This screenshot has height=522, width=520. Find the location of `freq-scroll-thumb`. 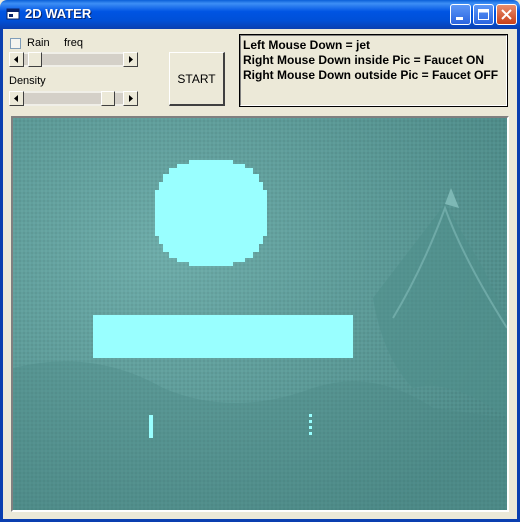

freq-scroll-thumb is located at coordinates (35, 59).